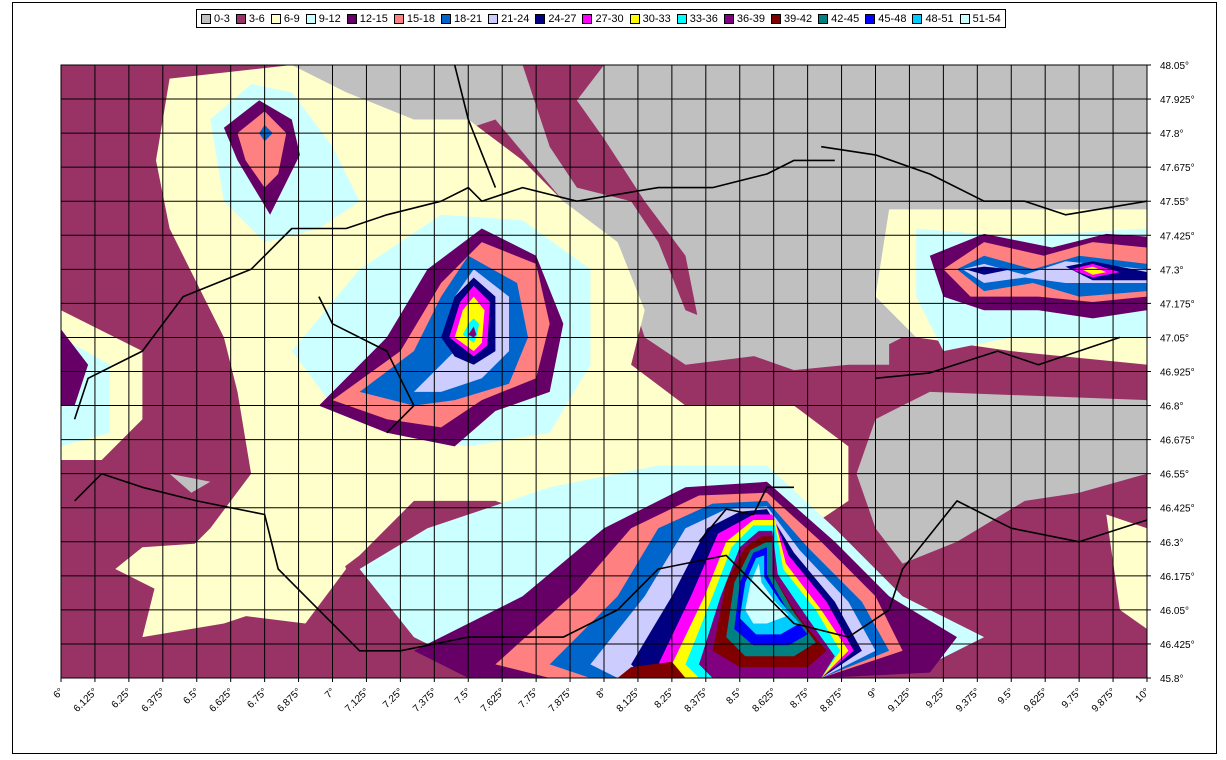  What do you see at coordinates (1072, 698) in the screenshot?
I see `x-tick-label: 9.75°` at bounding box center [1072, 698].